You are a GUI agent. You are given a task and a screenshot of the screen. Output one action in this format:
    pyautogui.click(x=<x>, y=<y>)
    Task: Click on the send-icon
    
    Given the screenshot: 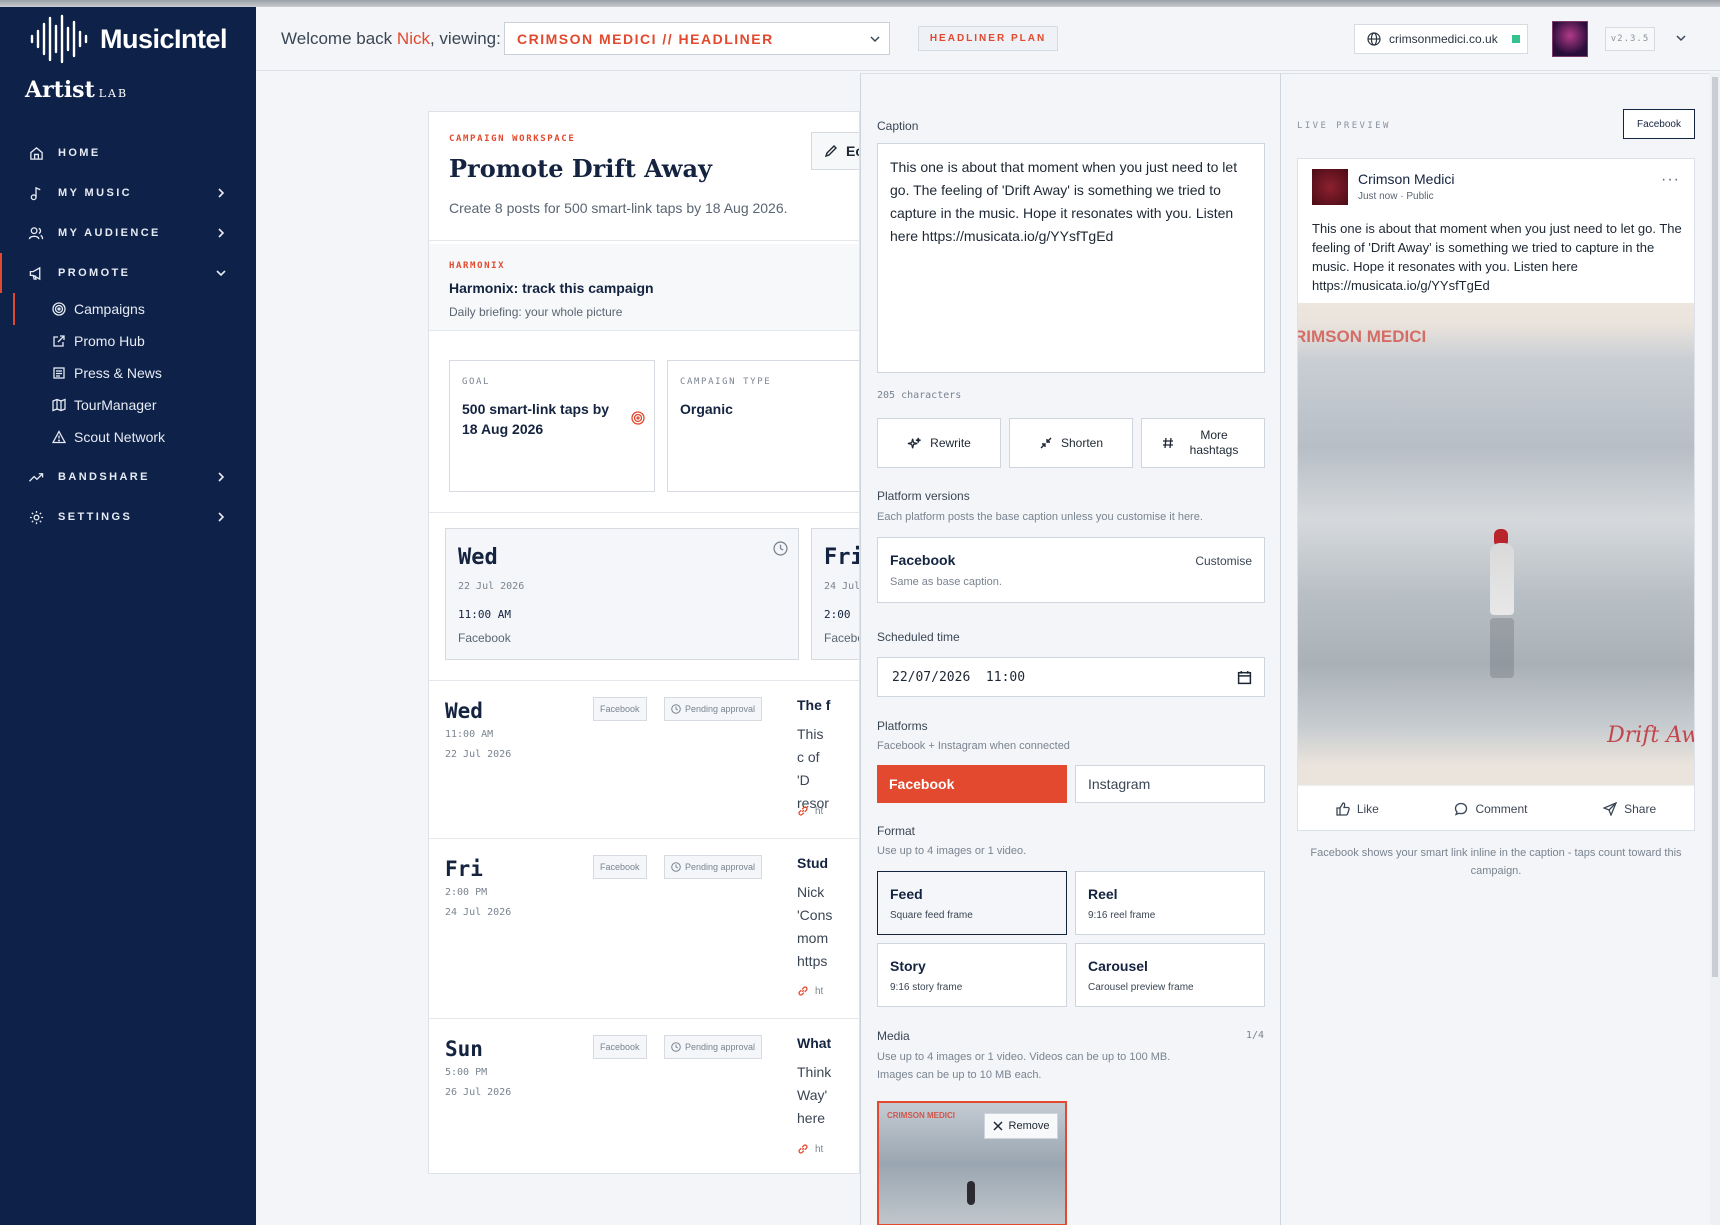 What is the action you would take?
    pyautogui.click(x=1610, y=808)
    